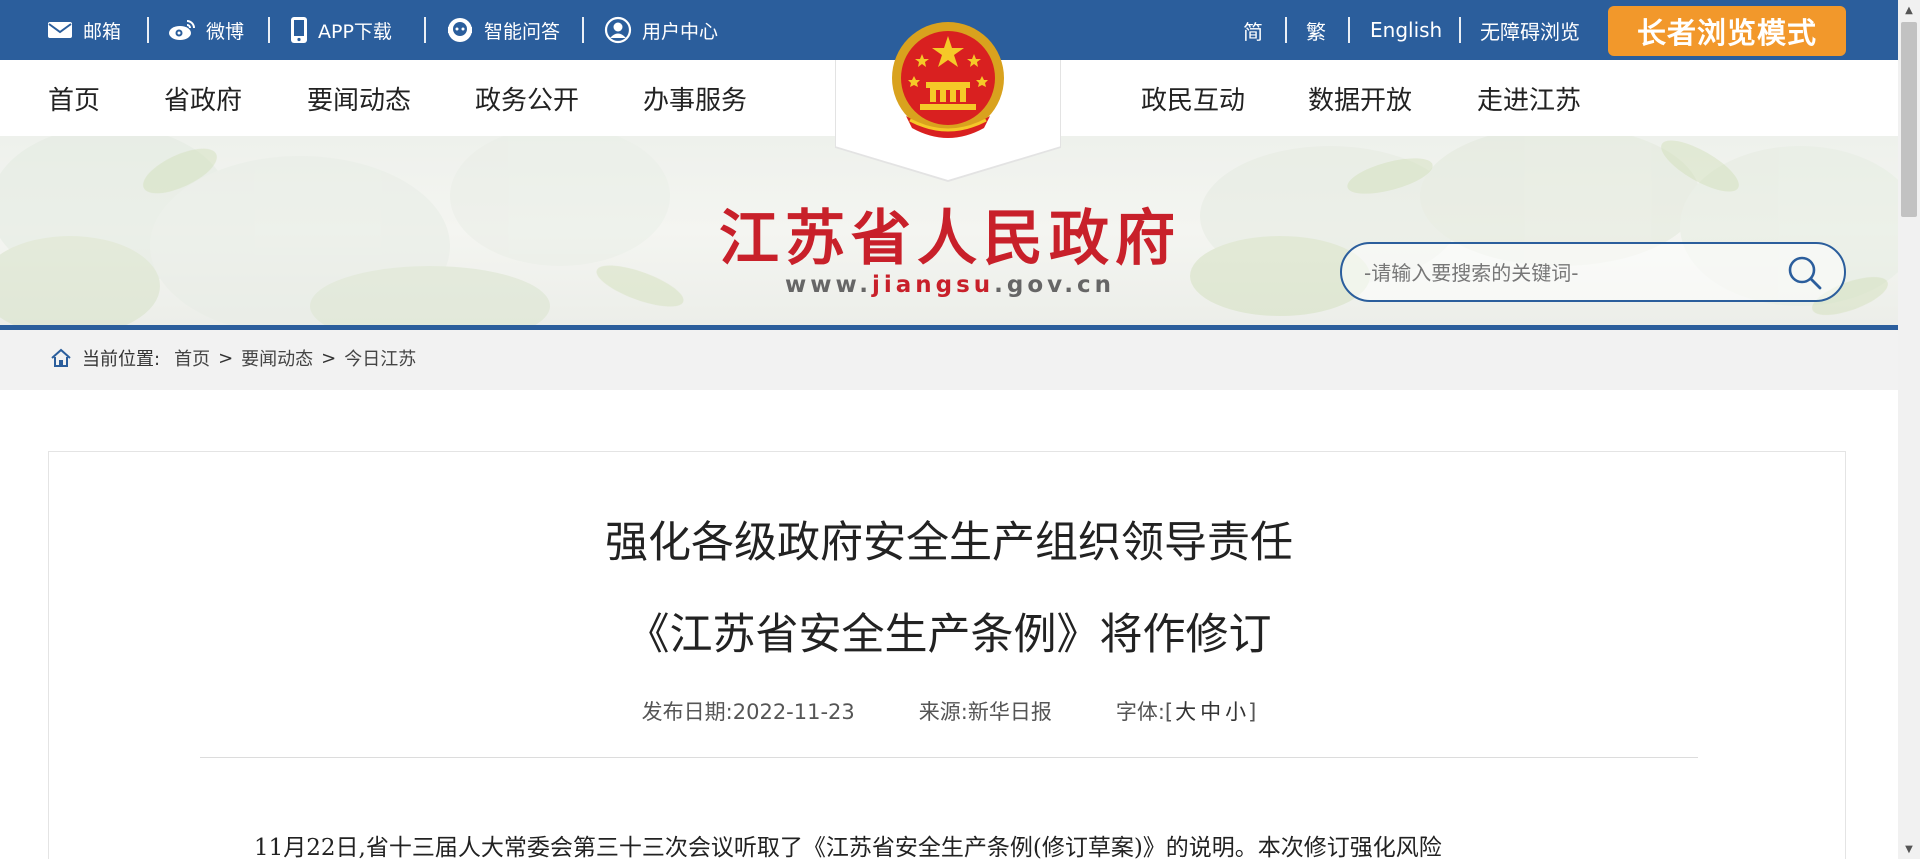  Describe the element at coordinates (192, 358) in the screenshot. I see `breadcrumb-home: 首页` at that location.